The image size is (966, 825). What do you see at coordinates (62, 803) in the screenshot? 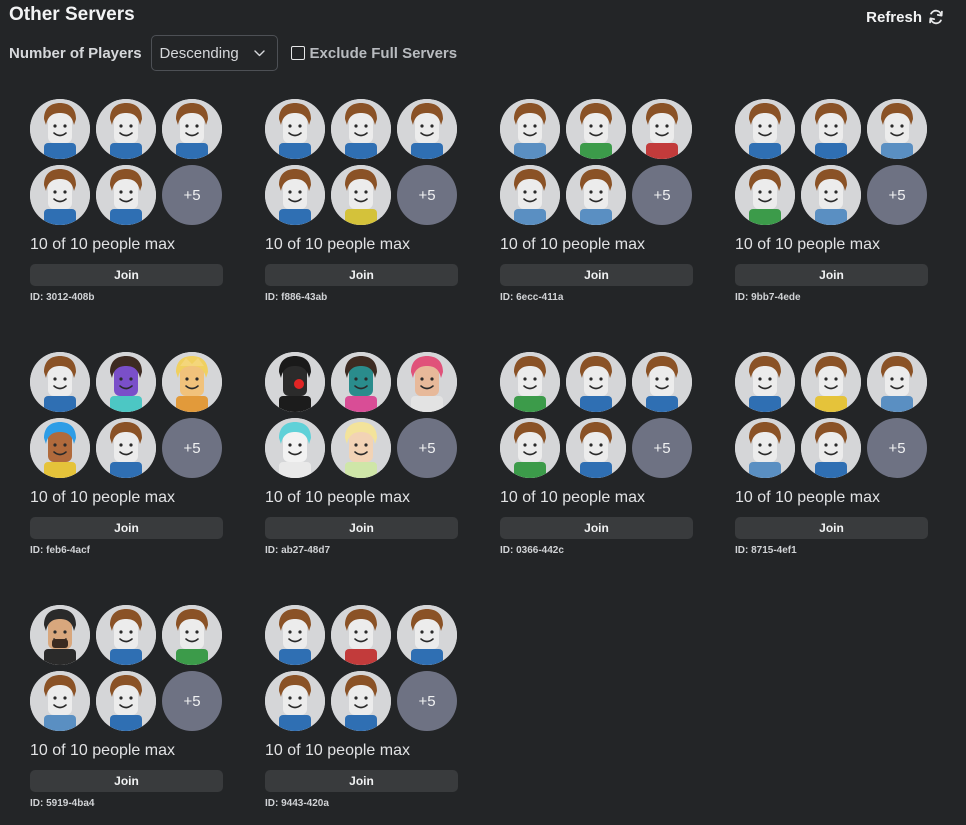
I see `server-id: ID: 5919-4ba4` at bounding box center [62, 803].